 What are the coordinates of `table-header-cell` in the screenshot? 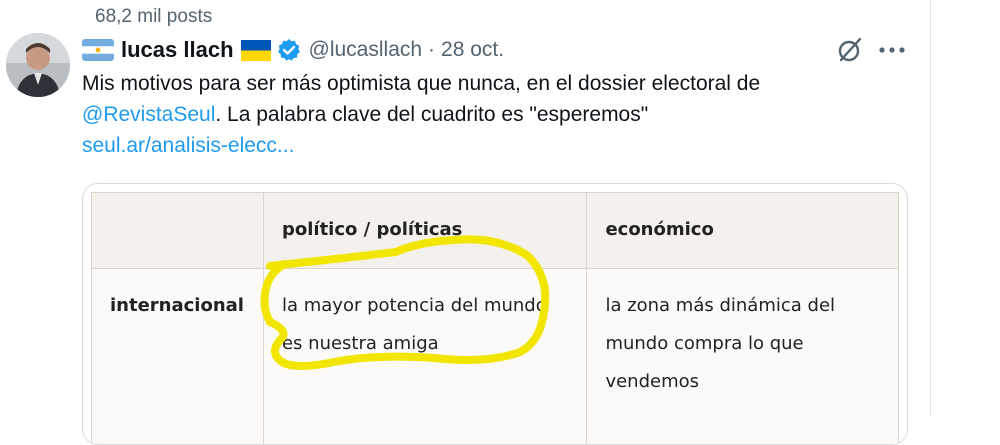 It's located at (178, 231).